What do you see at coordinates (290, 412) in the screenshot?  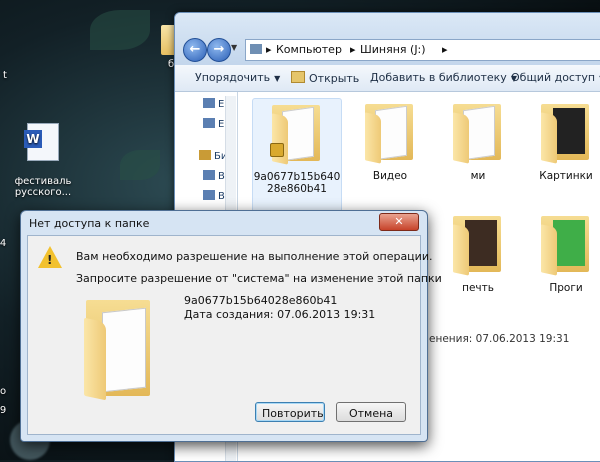 I see `retry-button: Повторить` at bounding box center [290, 412].